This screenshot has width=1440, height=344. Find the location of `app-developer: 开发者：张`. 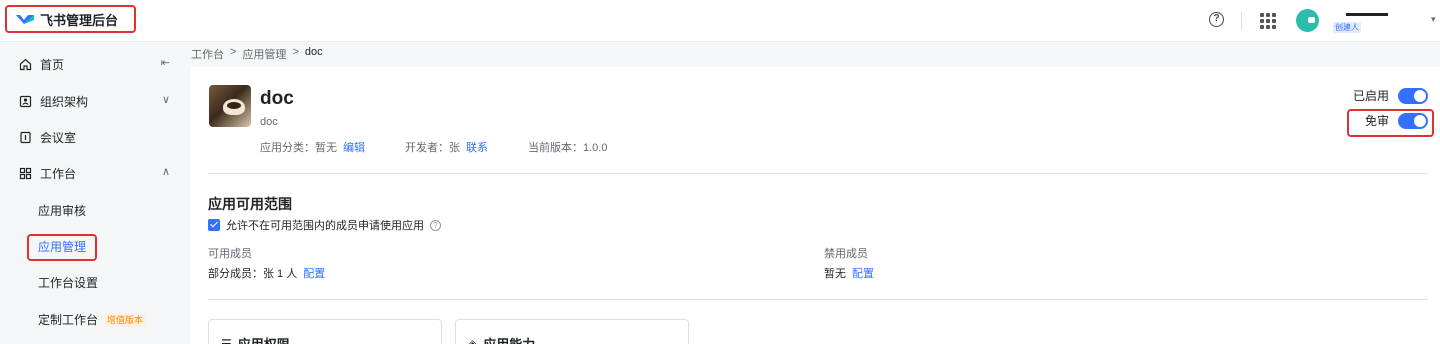

app-developer: 开发者：张 is located at coordinates (432, 148).